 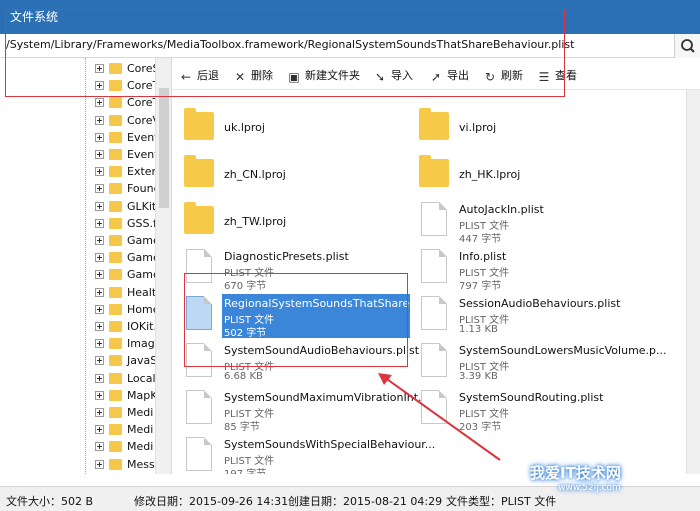 I want to click on view-icon: ☰, so click(x=544, y=77).